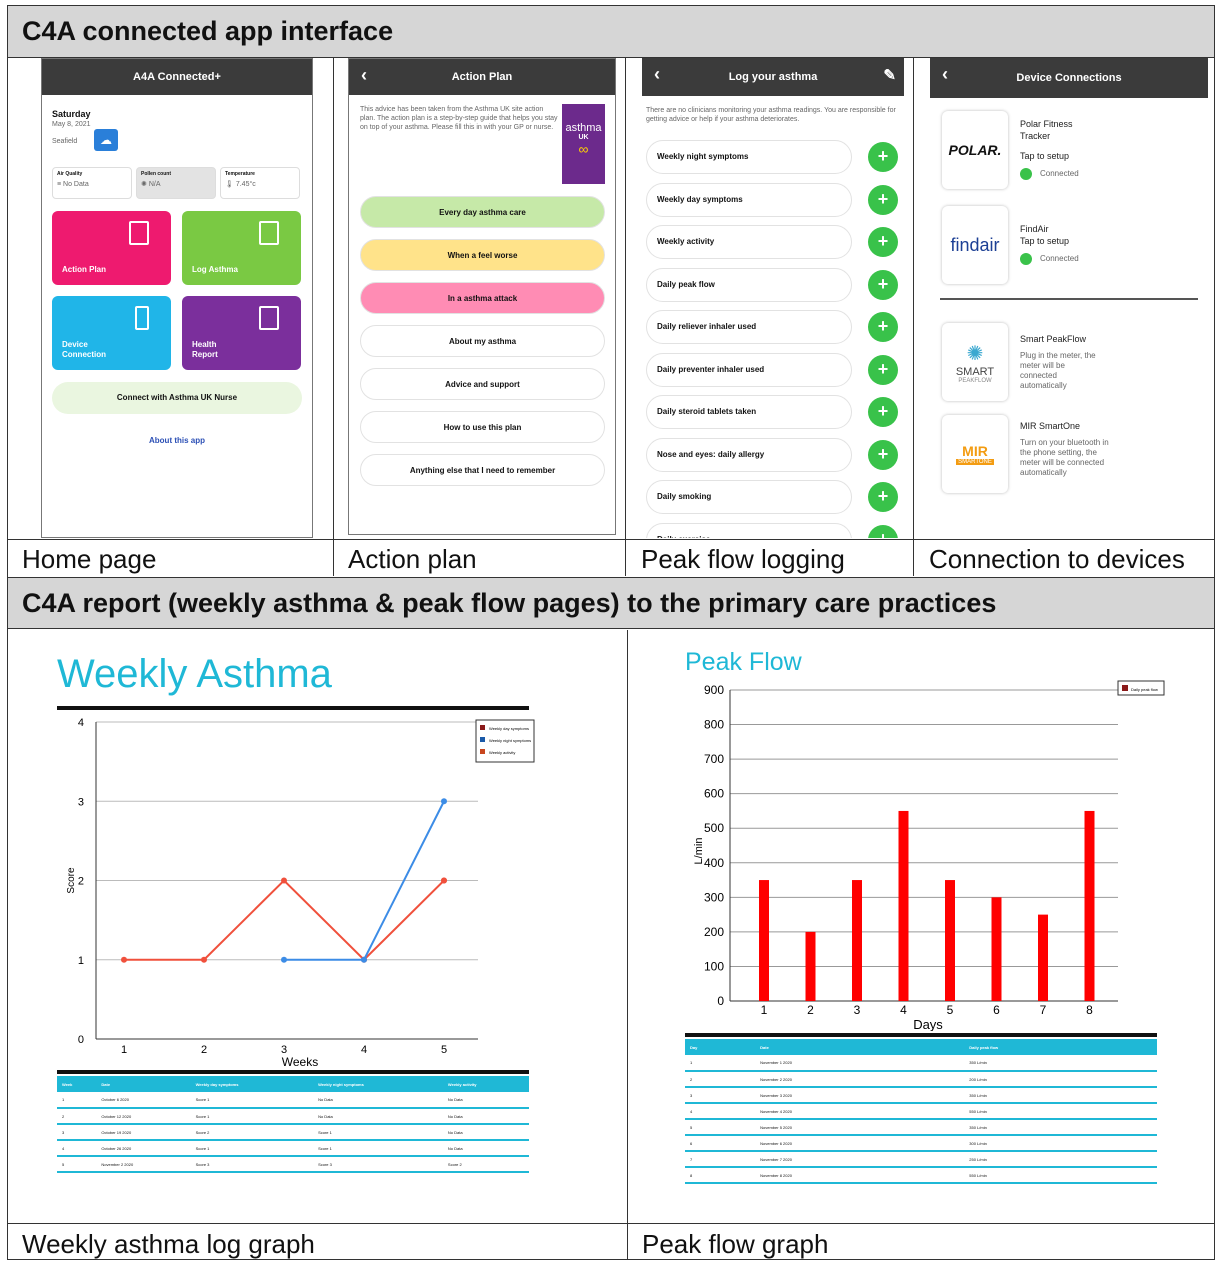 This screenshot has height=1262, width=1217. I want to click on log-title-bar: ‹ Log your asthma ✎, so click(773, 77).